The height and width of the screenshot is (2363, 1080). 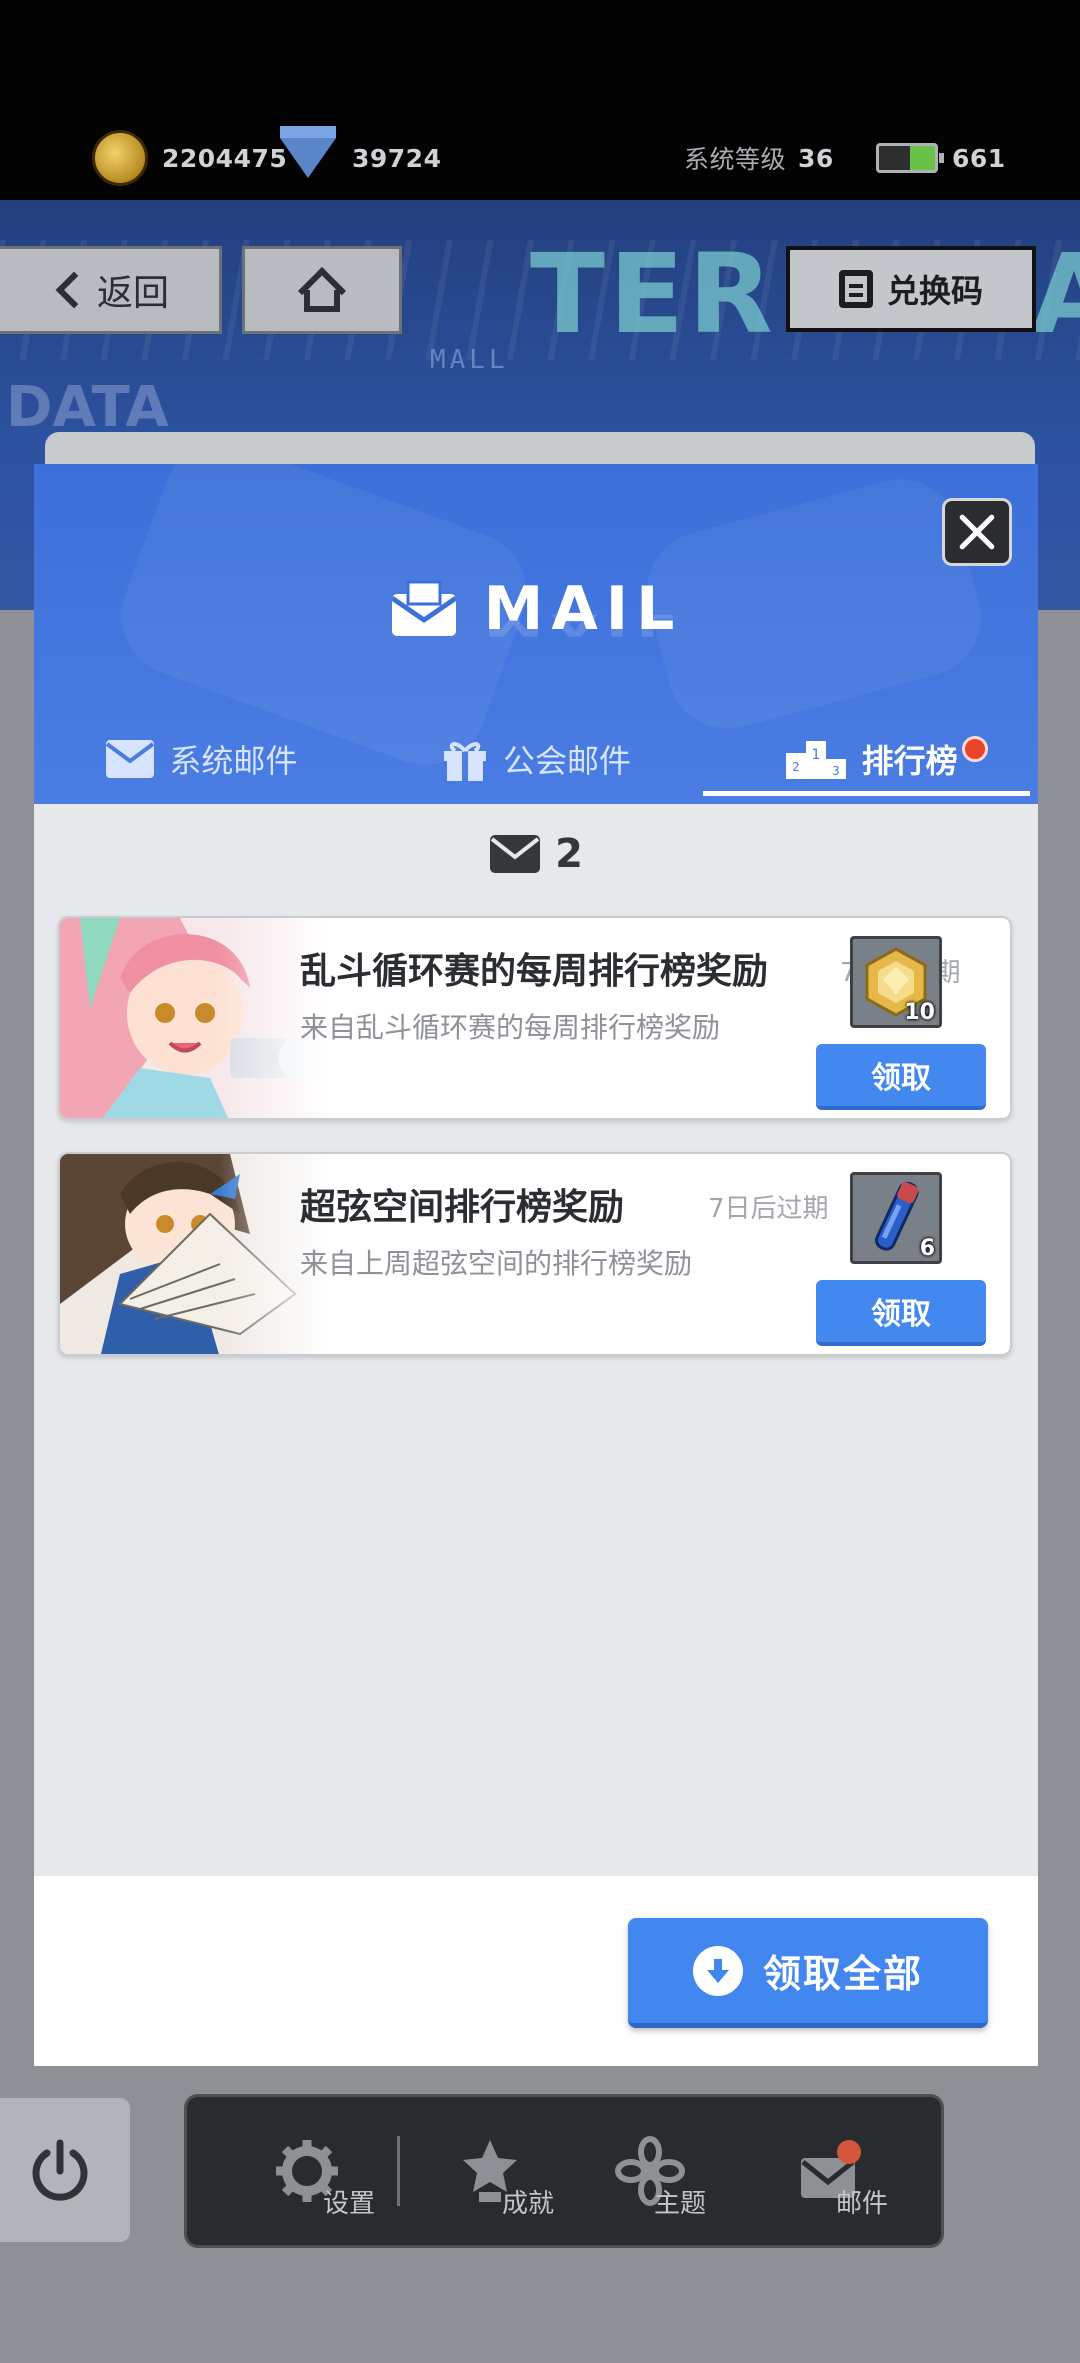 I want to click on home-icon, so click(x=322, y=291).